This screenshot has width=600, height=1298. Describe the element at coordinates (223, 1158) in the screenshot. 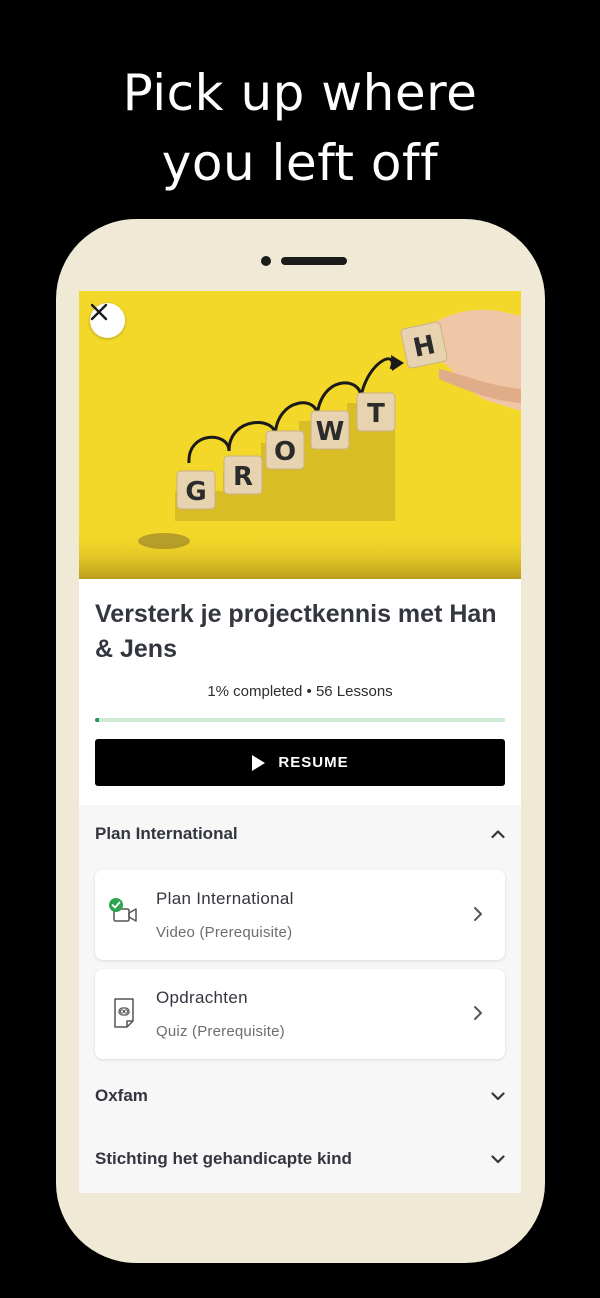

I see `section-title: Stichting het gehandicapte kind` at that location.